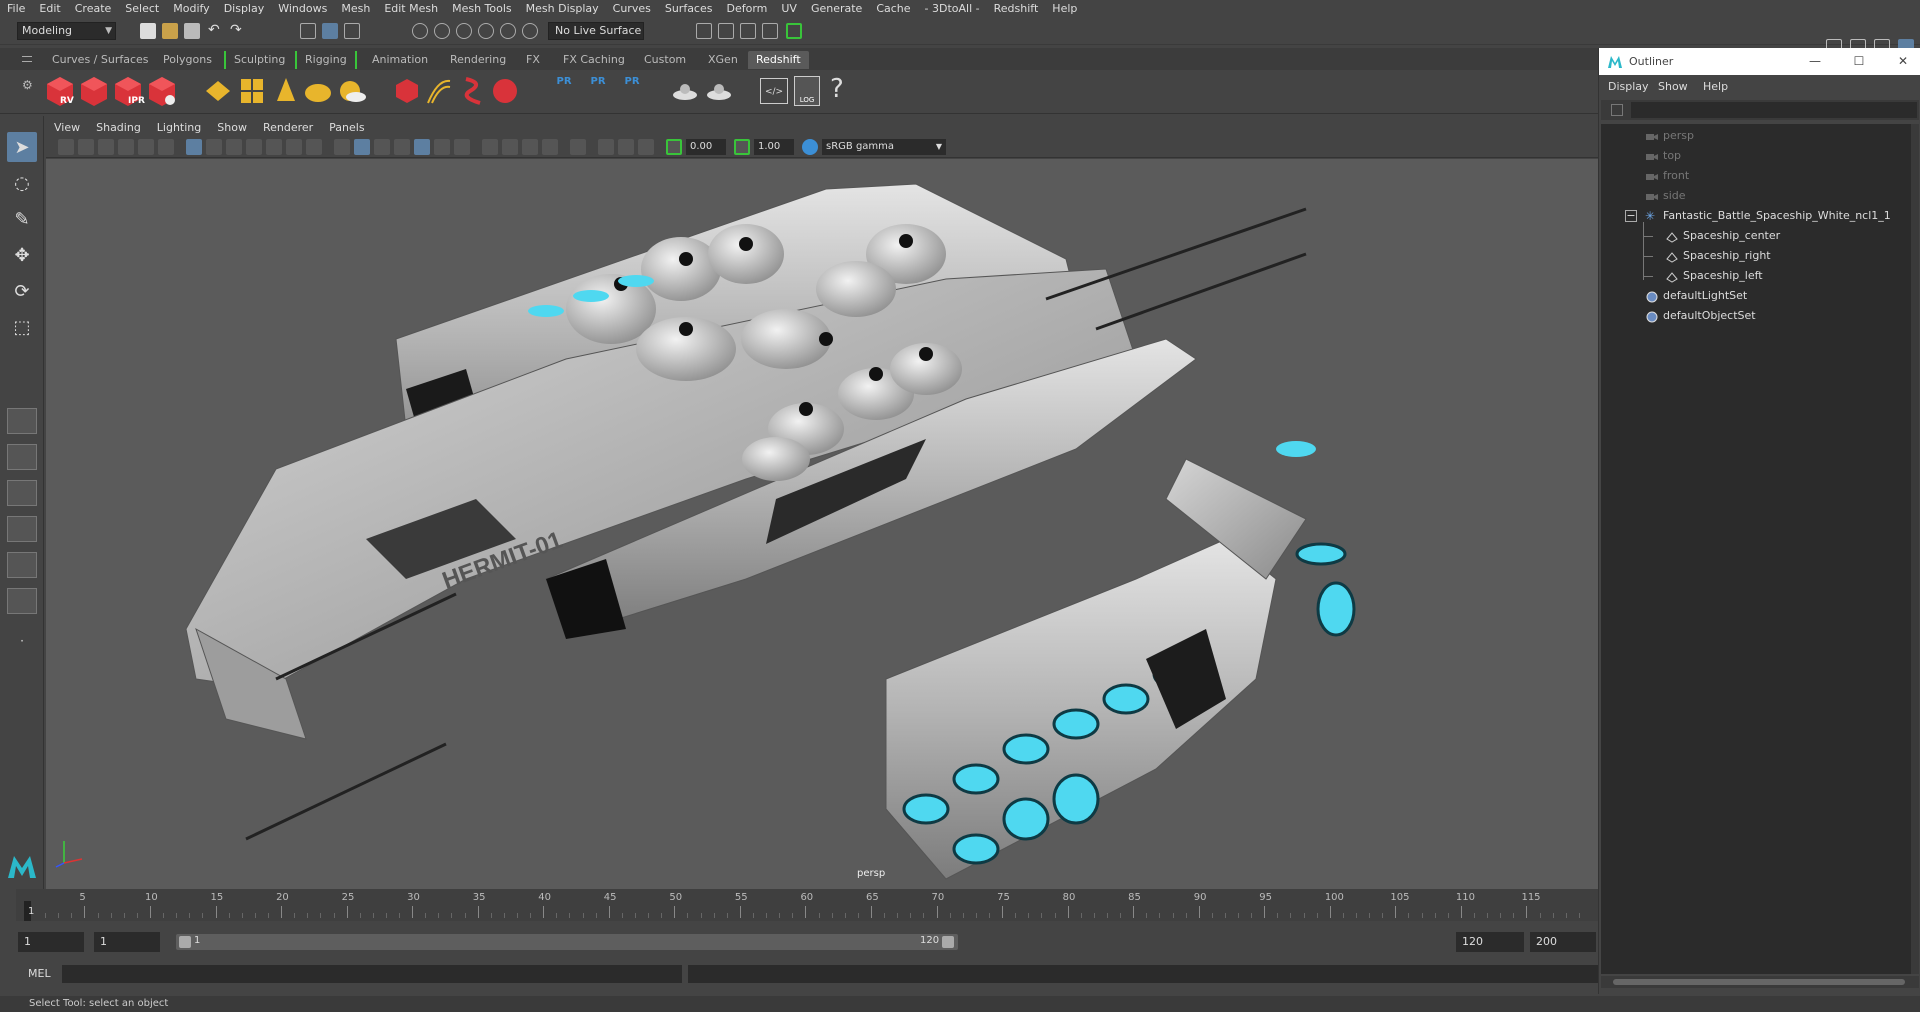  What do you see at coordinates (27, 59) in the screenshot?
I see `shelf-menu-icon` at bounding box center [27, 59].